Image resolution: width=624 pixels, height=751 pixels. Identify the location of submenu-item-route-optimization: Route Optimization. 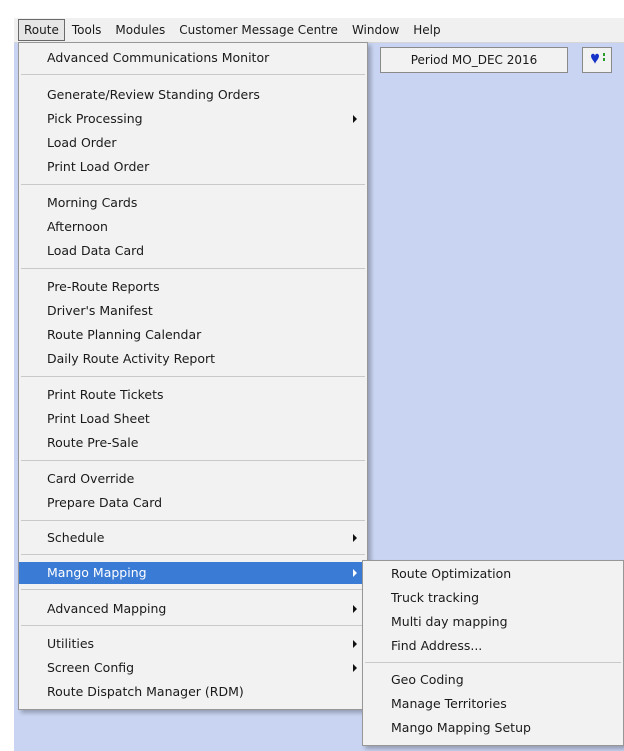
(493, 574).